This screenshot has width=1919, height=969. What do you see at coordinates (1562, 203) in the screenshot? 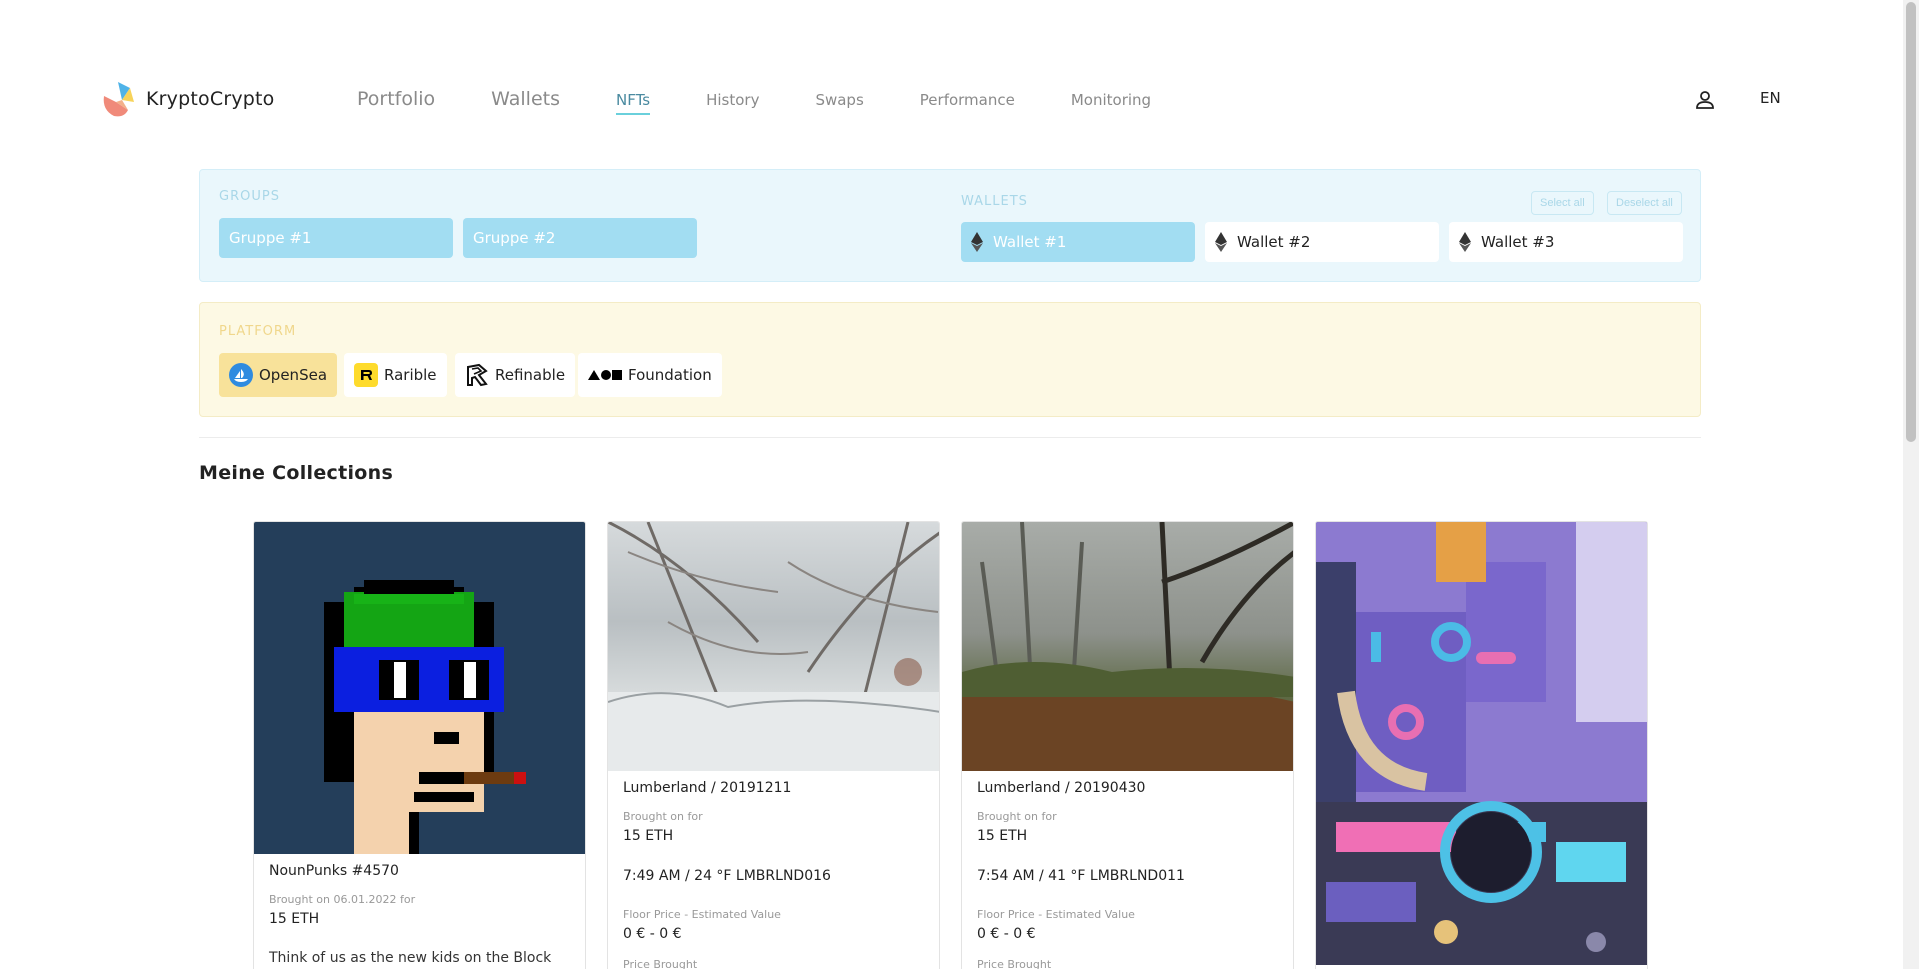
I see `select-all-button: Select all` at bounding box center [1562, 203].